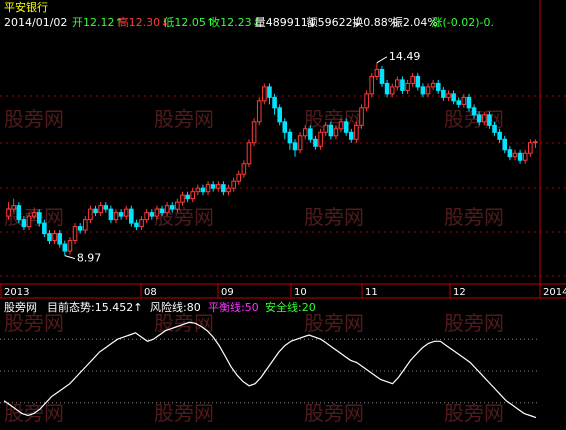 This screenshot has width=566, height=430. I want to click on header-date: 2014/01/02, so click(35, 22).